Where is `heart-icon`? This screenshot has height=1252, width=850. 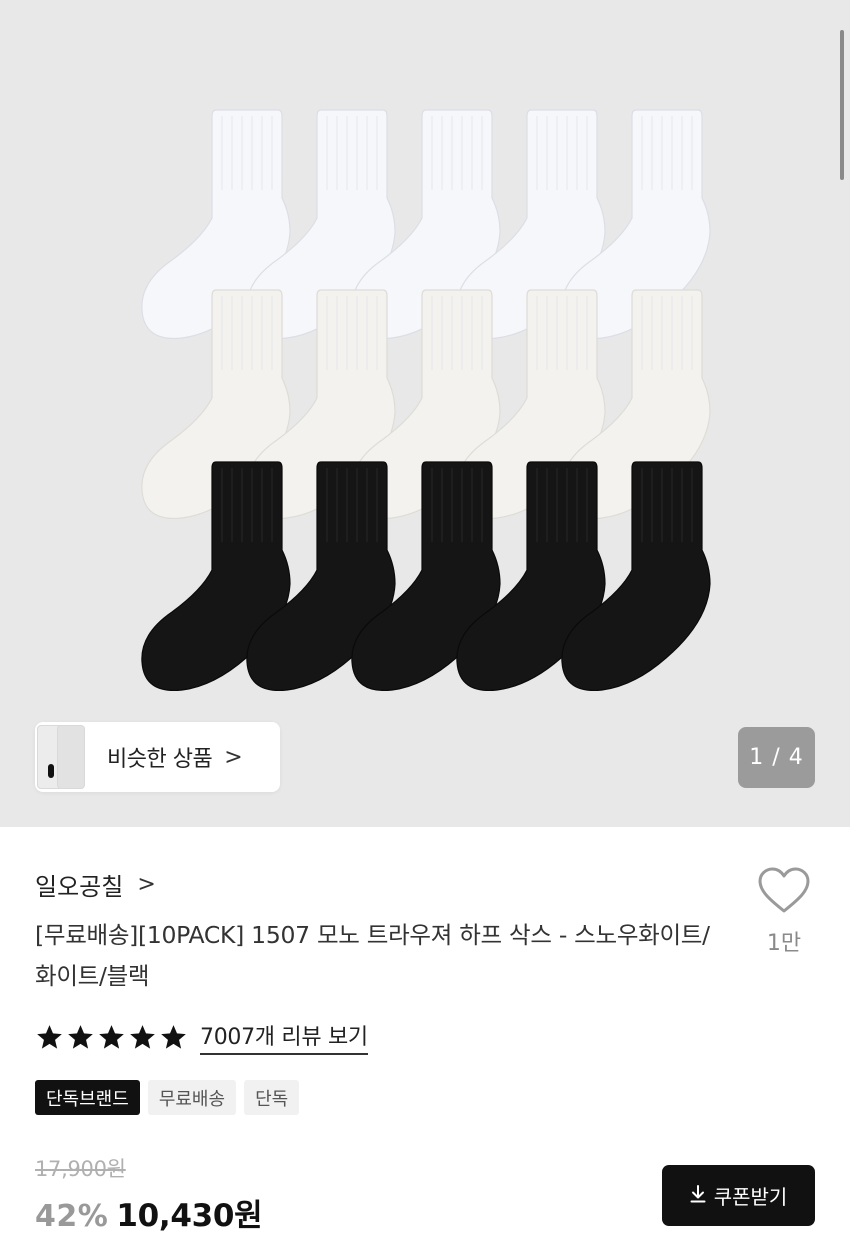 heart-icon is located at coordinates (784, 890).